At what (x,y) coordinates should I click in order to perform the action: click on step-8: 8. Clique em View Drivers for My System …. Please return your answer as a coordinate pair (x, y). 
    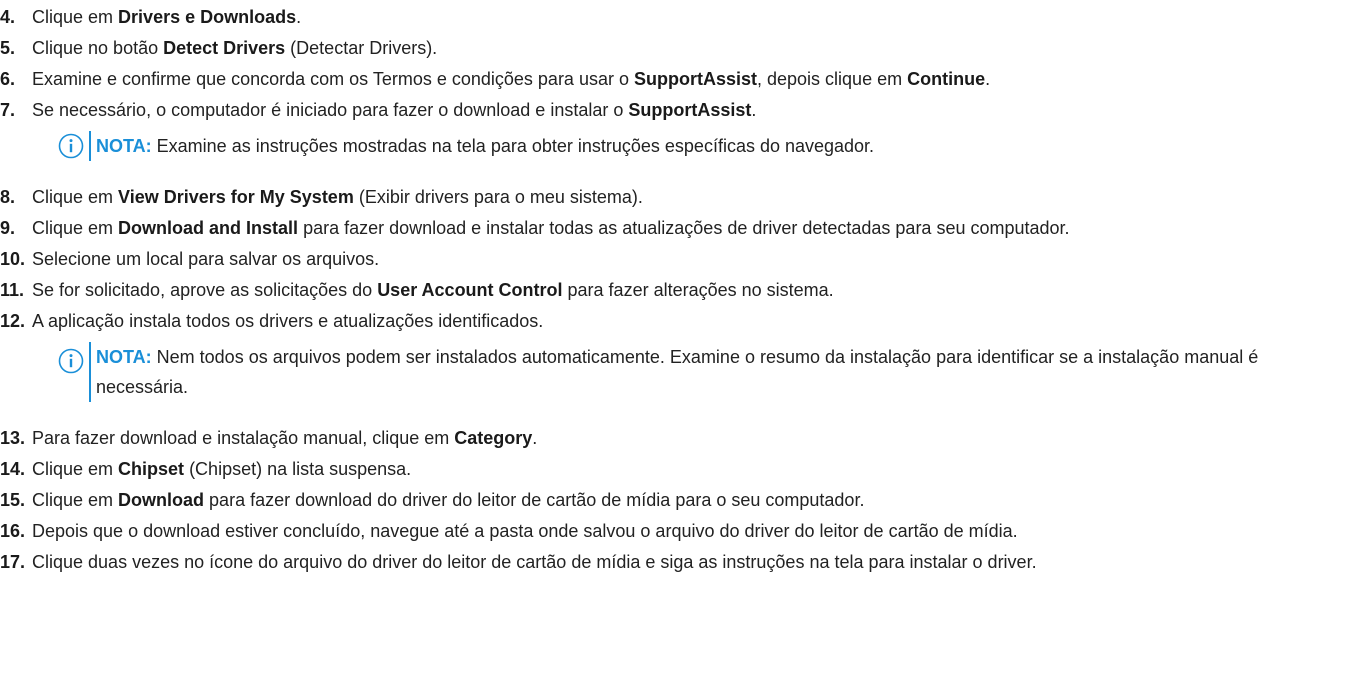
    Looking at the image, I should click on (679, 197).